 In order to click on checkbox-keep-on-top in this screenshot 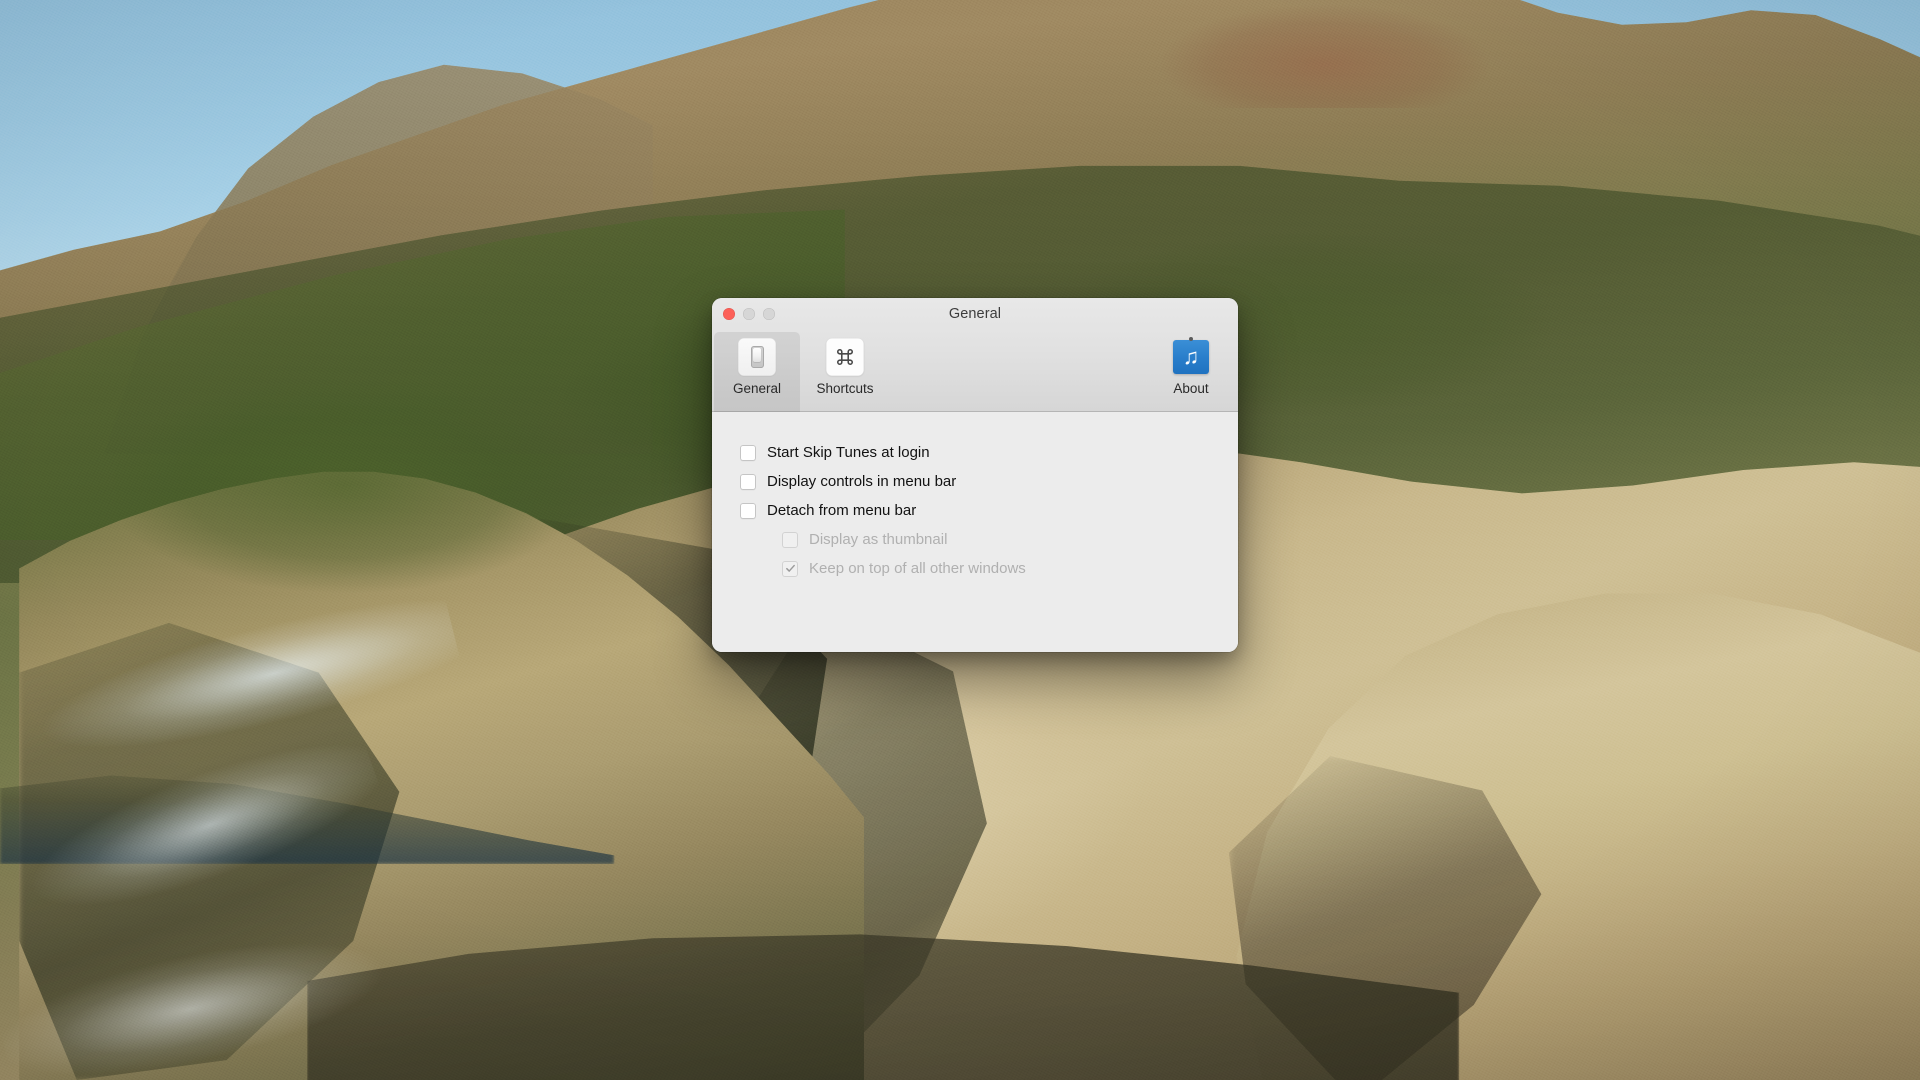, I will do `click(790, 568)`.